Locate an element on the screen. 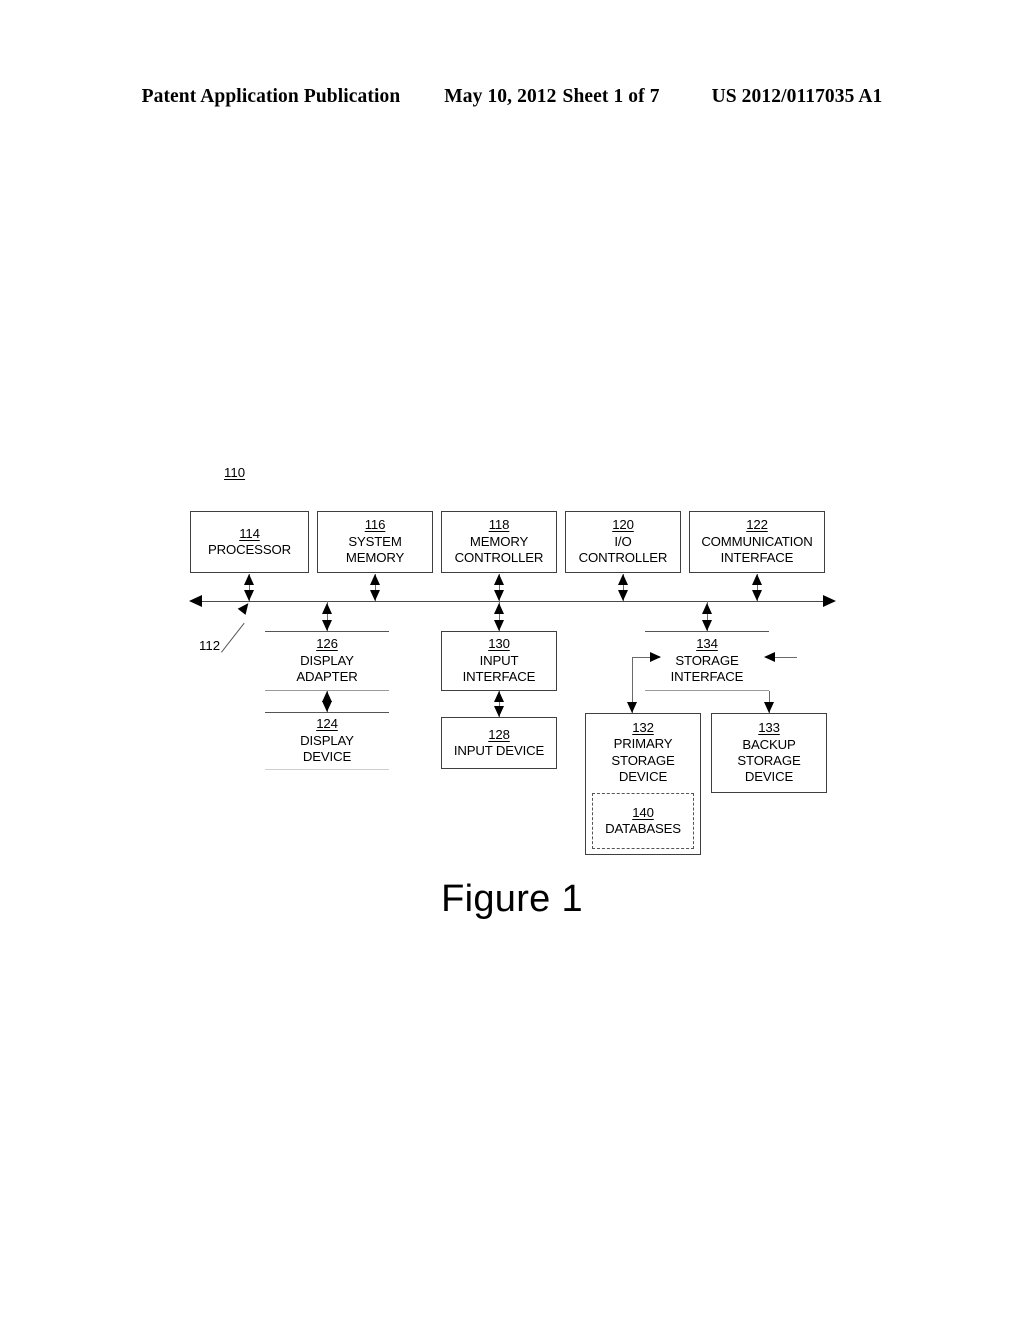 The height and width of the screenshot is (1320, 1024). node-primary-storage-device-label1: PRIMARY is located at coordinates (643, 744).